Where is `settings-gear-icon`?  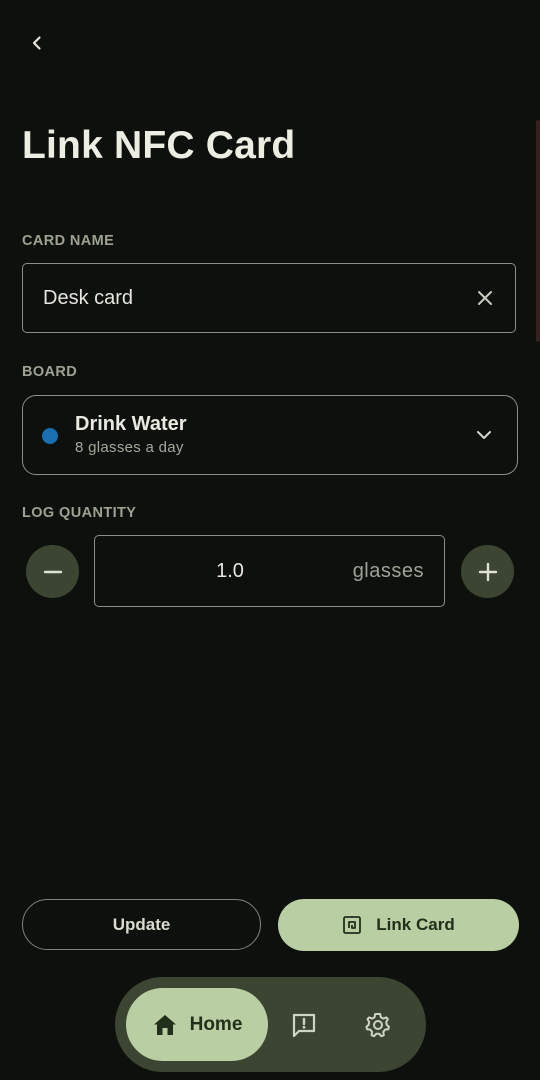
settings-gear-icon is located at coordinates (377, 1025).